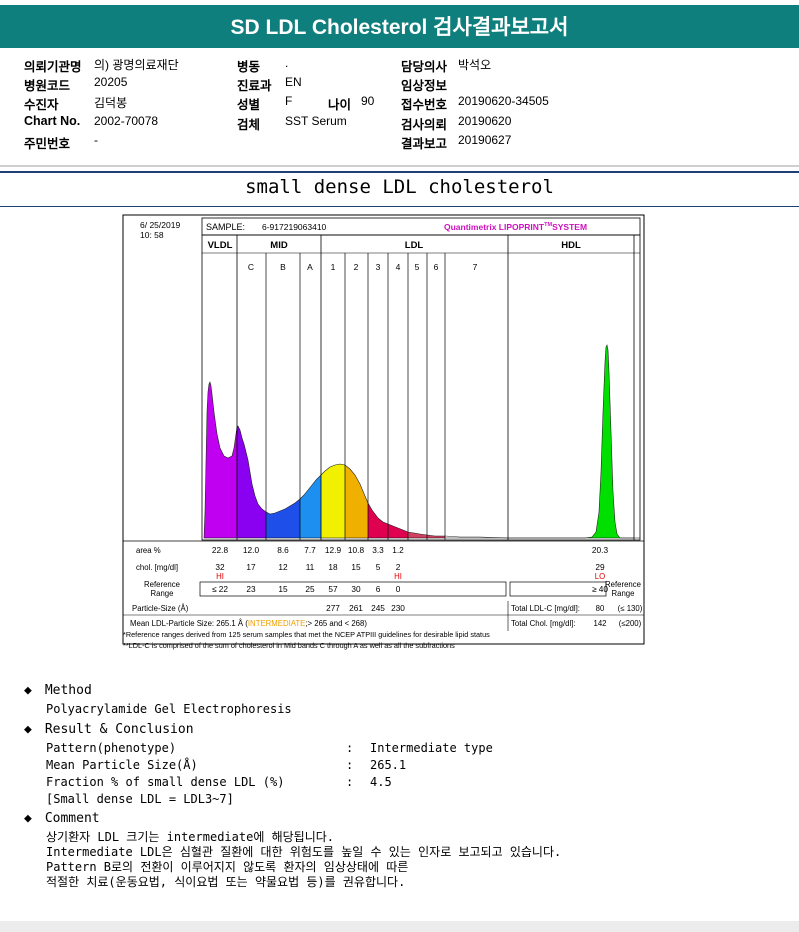  What do you see at coordinates (109, 729) in the screenshot?
I see `result-heading: ◆ Result & Conclusion` at bounding box center [109, 729].